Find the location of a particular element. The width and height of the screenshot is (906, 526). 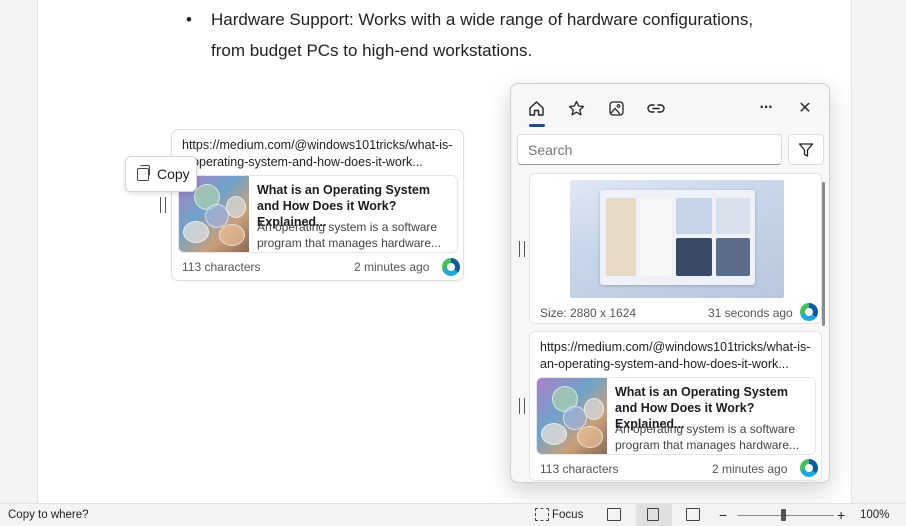

zoom-slider is located at coordinates (786, 515).